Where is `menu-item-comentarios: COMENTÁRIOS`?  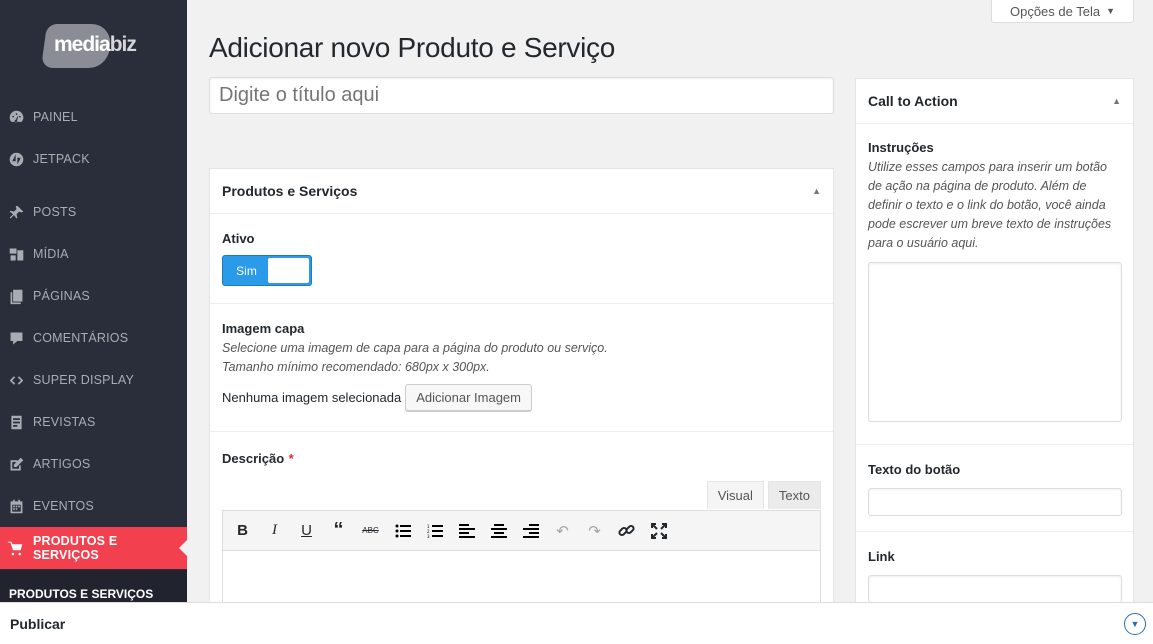 menu-item-comentarios: COMENTÁRIOS is located at coordinates (93, 338).